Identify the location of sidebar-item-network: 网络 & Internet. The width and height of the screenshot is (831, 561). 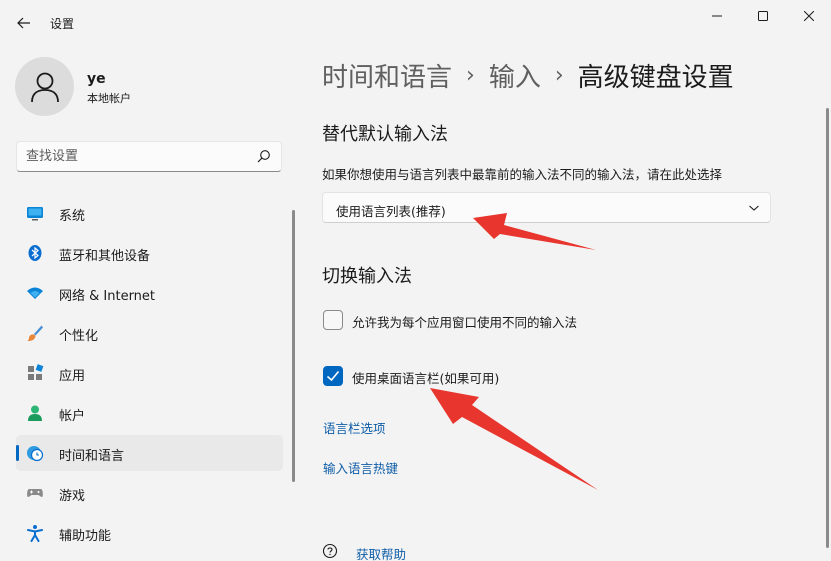
(149, 293).